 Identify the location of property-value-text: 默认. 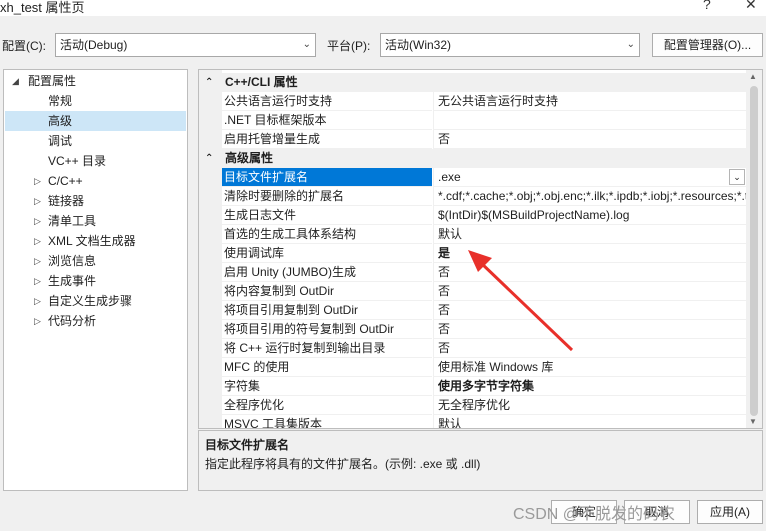
(450, 423).